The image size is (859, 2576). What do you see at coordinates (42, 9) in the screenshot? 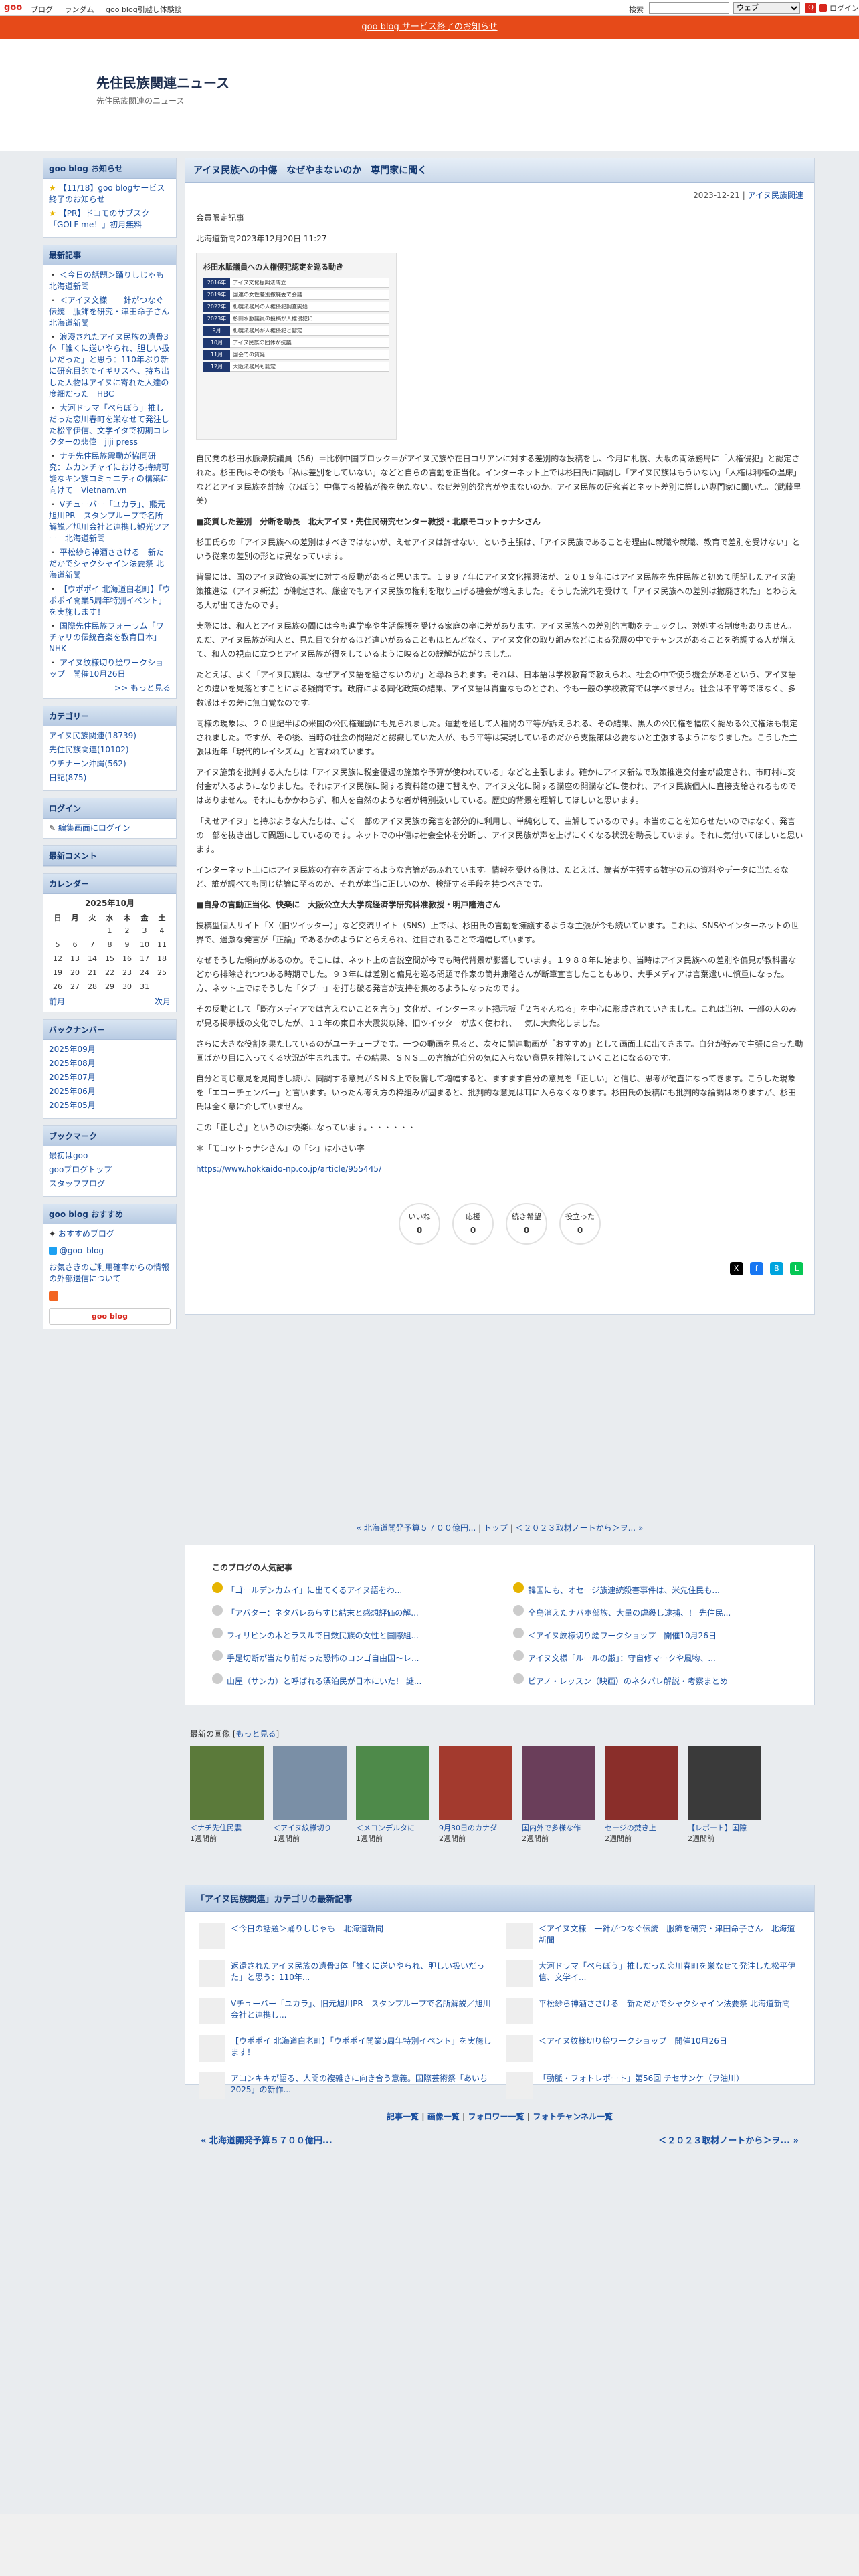
I see `nav-blog: ブログ` at bounding box center [42, 9].